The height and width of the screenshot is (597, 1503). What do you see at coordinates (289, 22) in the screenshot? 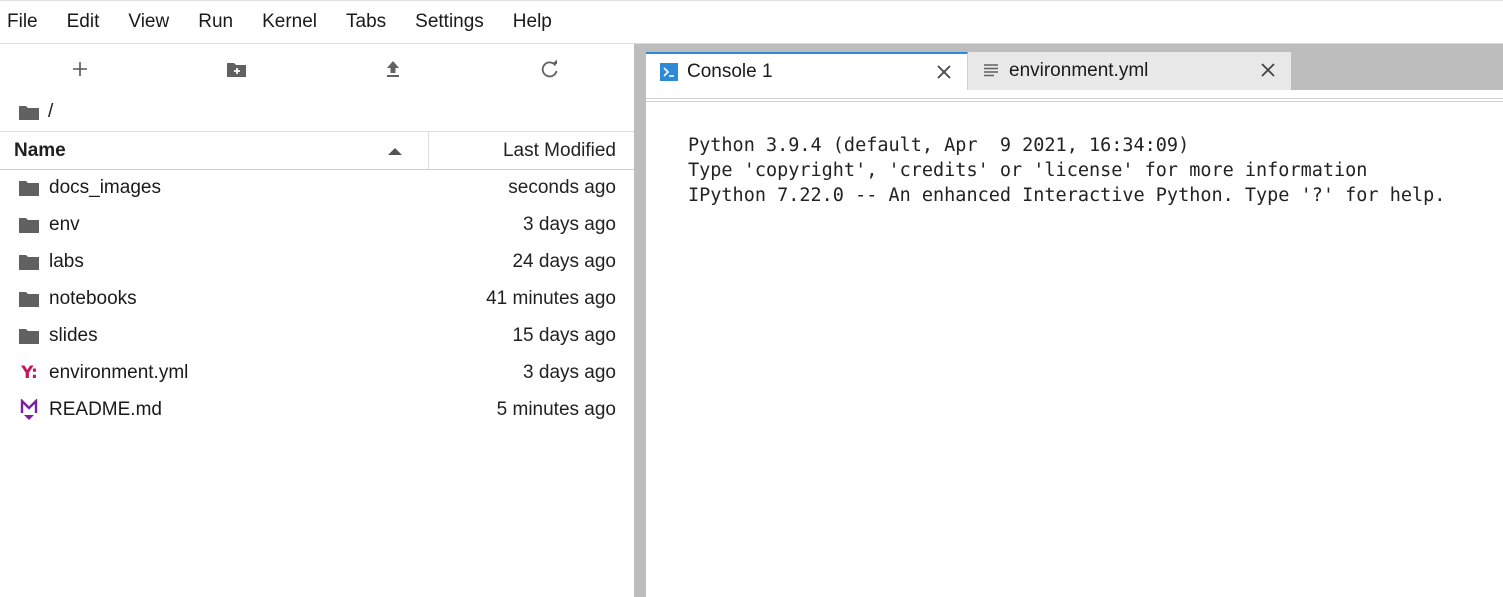
I see `menu-kernel: Kernel` at bounding box center [289, 22].